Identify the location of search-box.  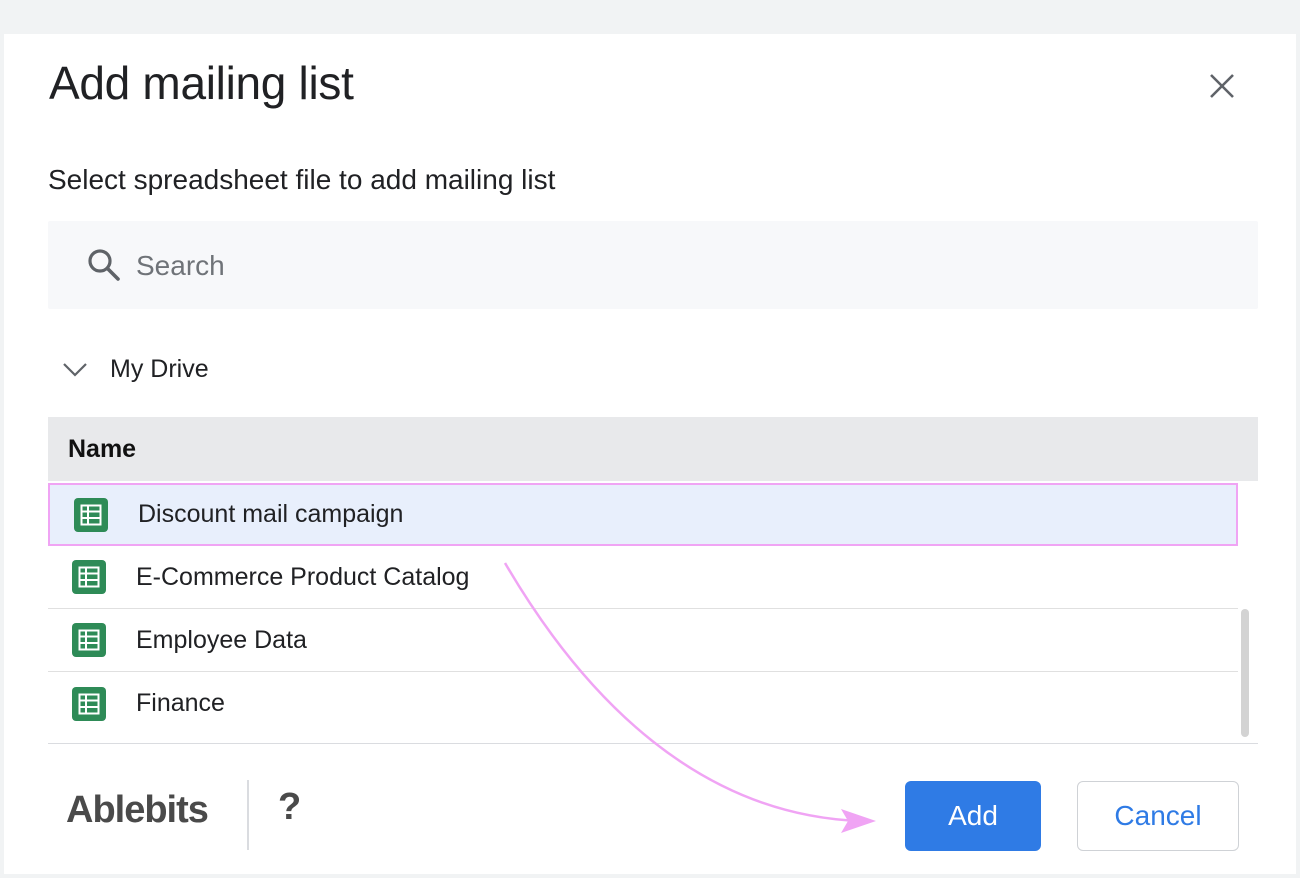
(653, 265).